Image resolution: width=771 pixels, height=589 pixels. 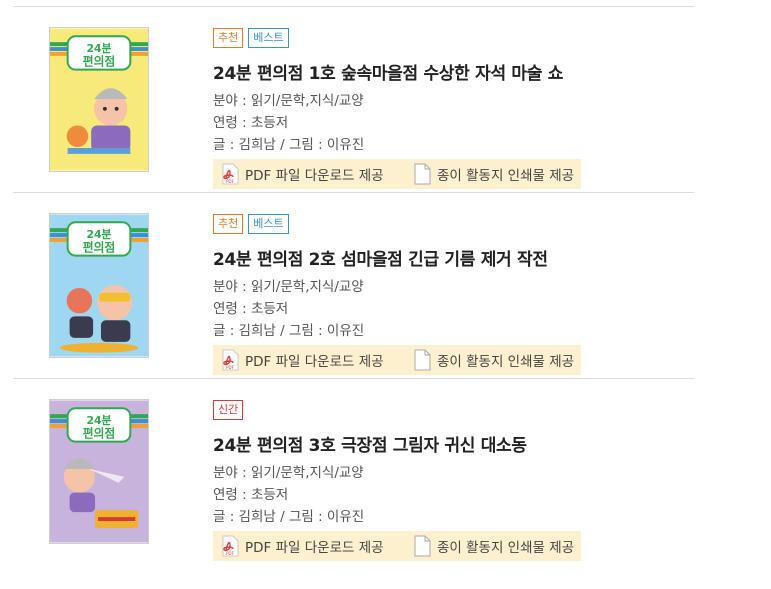 I want to click on badge-new: 신간, so click(x=228, y=410).